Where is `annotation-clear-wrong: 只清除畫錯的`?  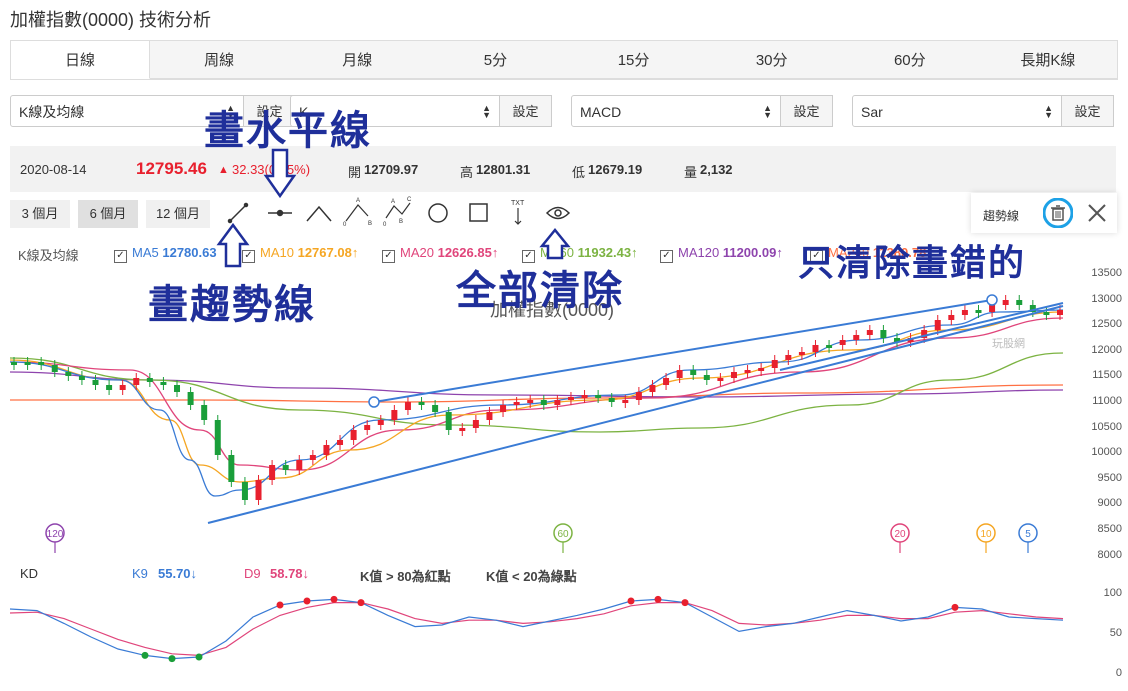
annotation-clear-wrong: 只清除畫錯的 is located at coordinates (912, 263).